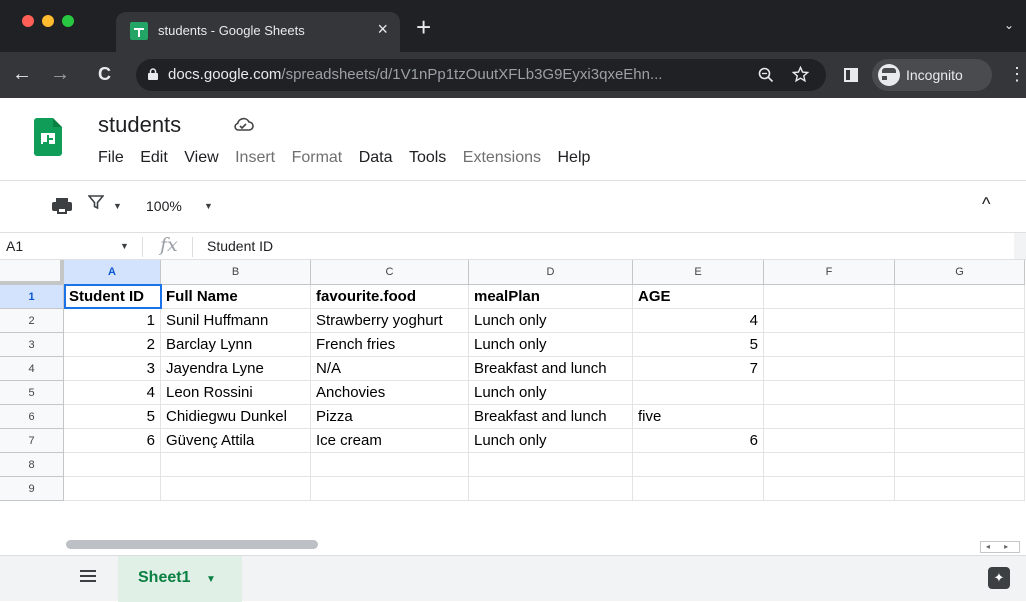 The width and height of the screenshot is (1026, 602). I want to click on cell-a9, so click(112, 489).